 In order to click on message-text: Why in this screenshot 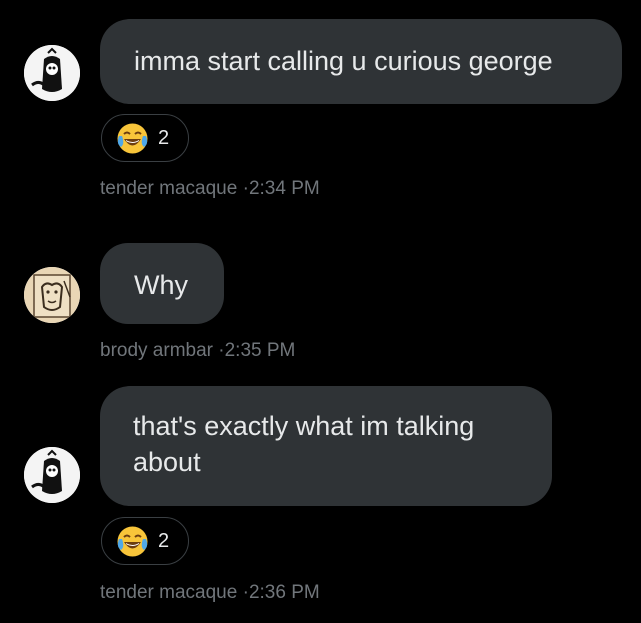, I will do `click(161, 285)`.